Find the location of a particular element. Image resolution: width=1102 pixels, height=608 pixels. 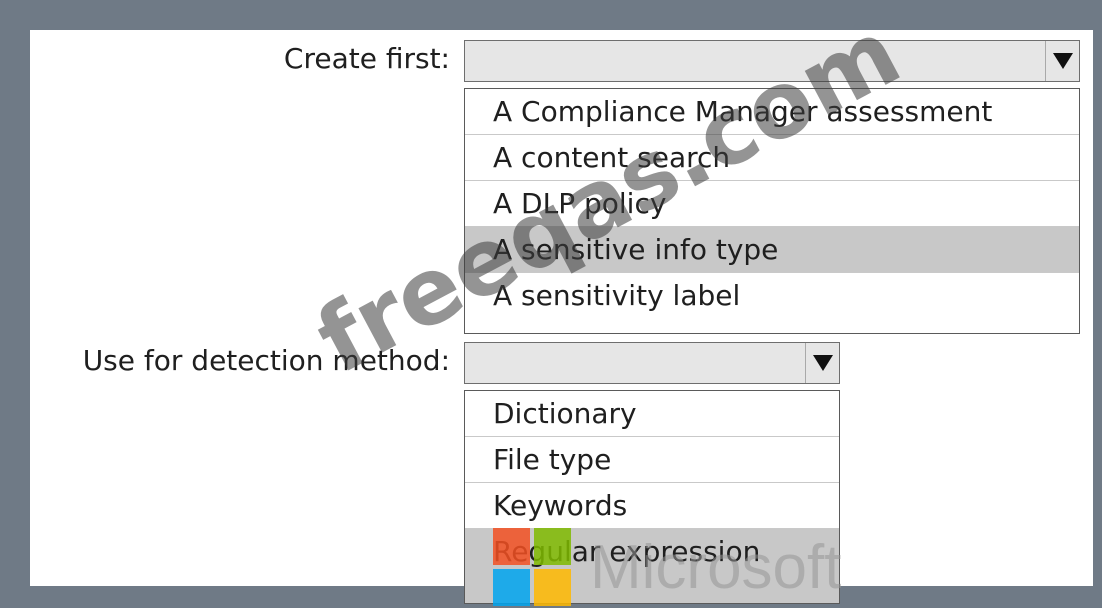

option-content-search: A content search is located at coordinates (772, 158).